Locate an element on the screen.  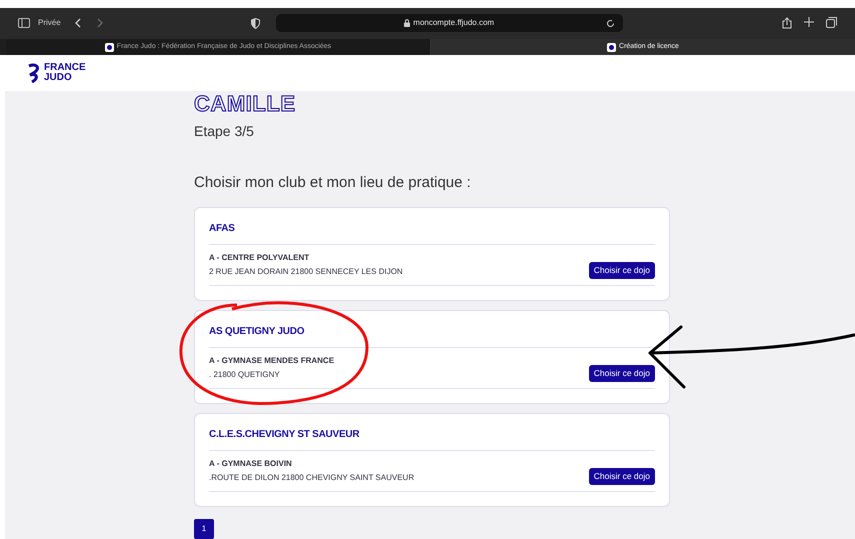
venue-name: A - GYMNASE BOIVIN is located at coordinates (251, 464).